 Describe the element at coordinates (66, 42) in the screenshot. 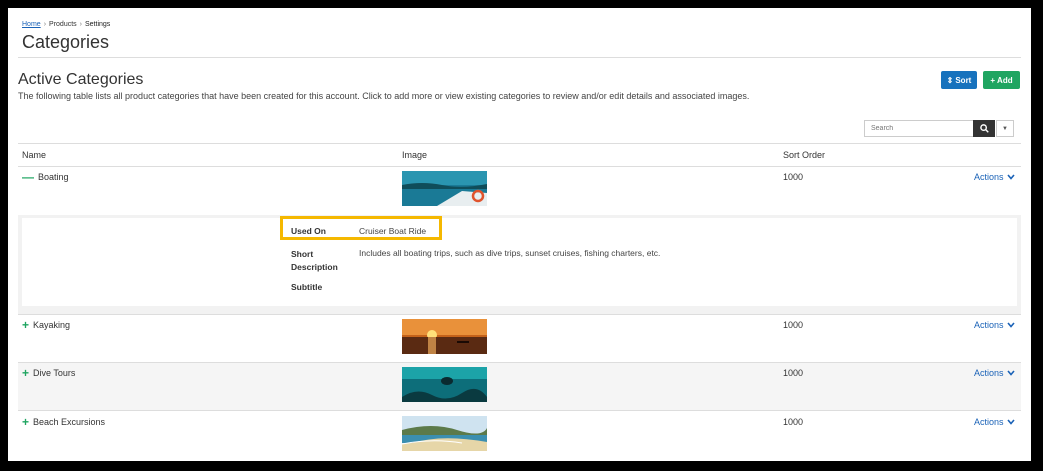

I see `page-title: Categories` at that location.